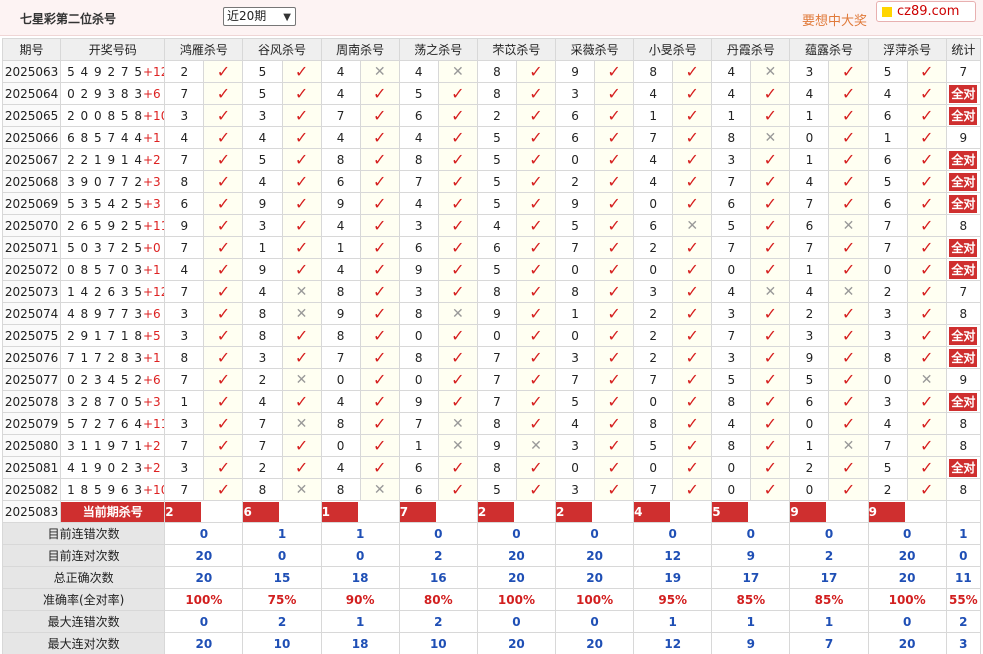 The height and width of the screenshot is (654, 983). Describe the element at coordinates (68, 19) in the screenshot. I see `page-title: 七星彩第二位杀号` at that location.